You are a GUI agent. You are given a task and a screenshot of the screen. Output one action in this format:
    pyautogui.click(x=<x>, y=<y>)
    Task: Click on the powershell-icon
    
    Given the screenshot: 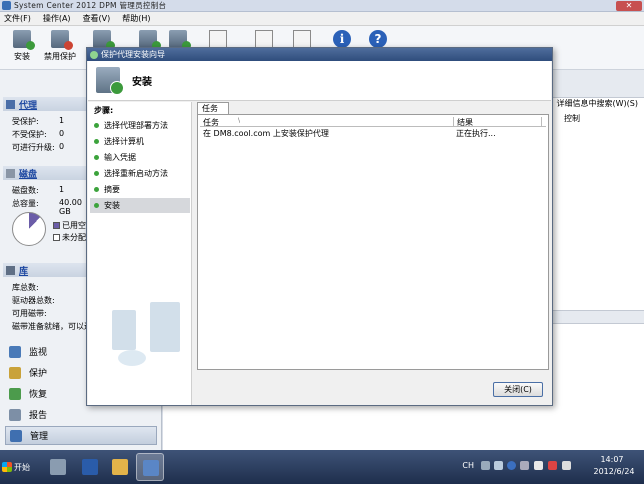 What is the action you would take?
    pyautogui.click(x=90, y=467)
    